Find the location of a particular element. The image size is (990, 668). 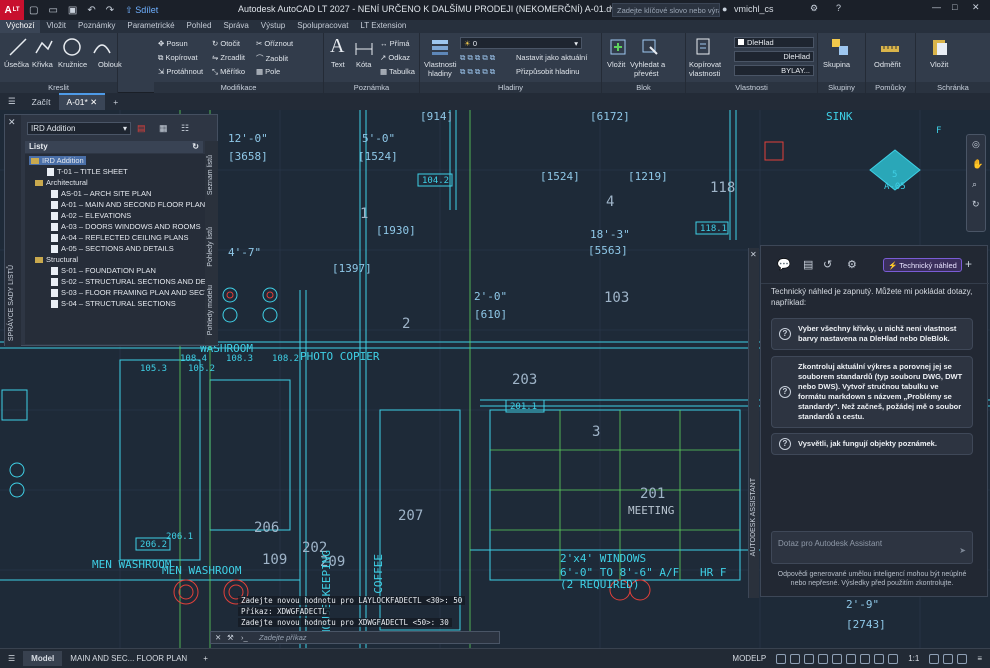

paste-button: Vložit is located at coordinates (939, 64).